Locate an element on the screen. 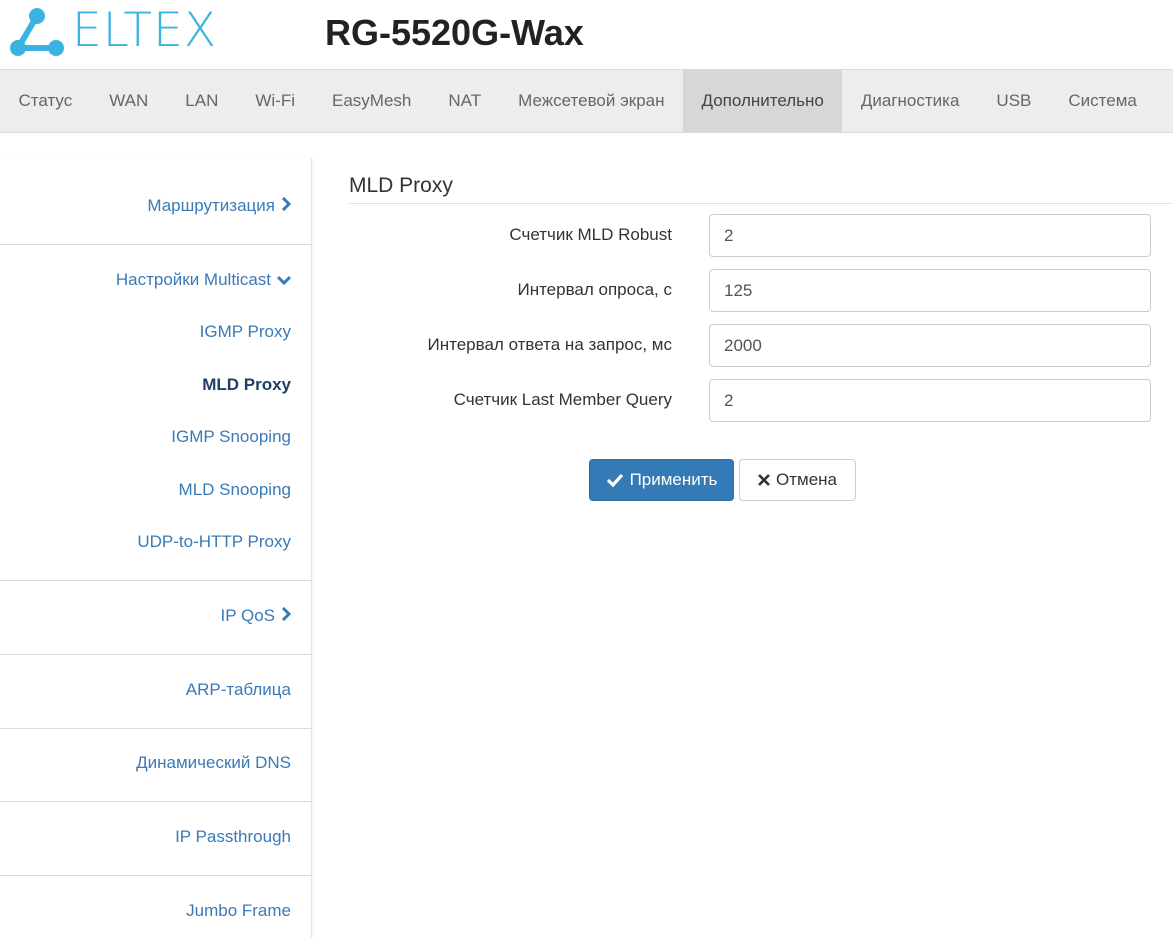  apply-button: Применить is located at coordinates (661, 480).